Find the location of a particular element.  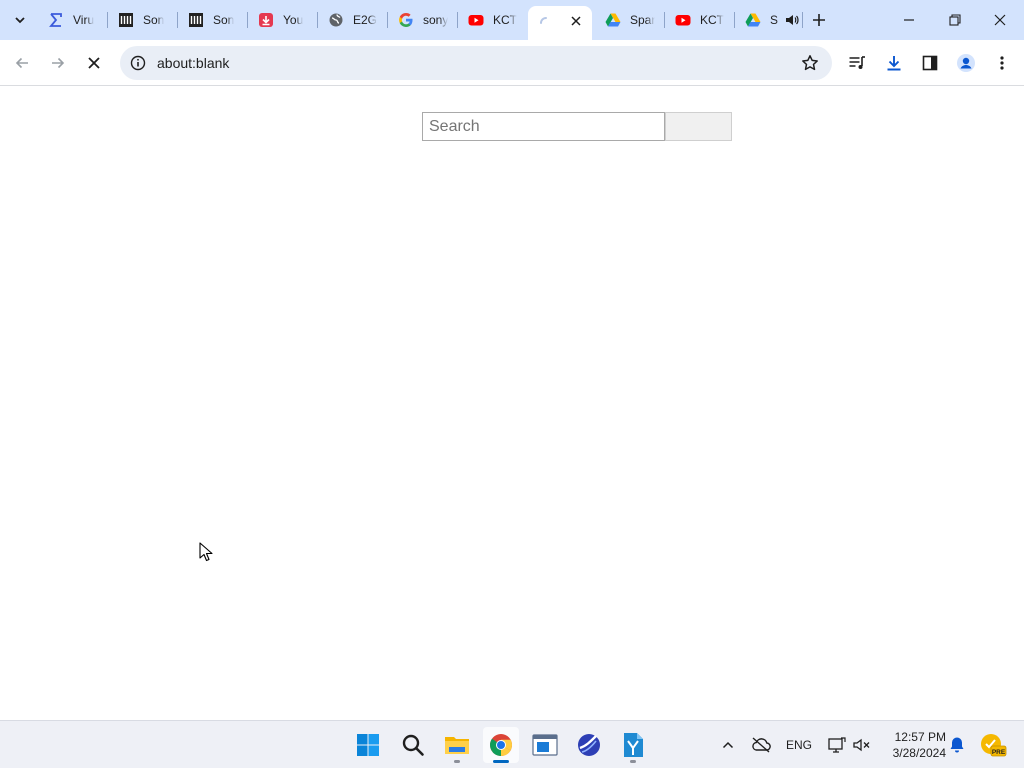

start-button is located at coordinates (368, 745).